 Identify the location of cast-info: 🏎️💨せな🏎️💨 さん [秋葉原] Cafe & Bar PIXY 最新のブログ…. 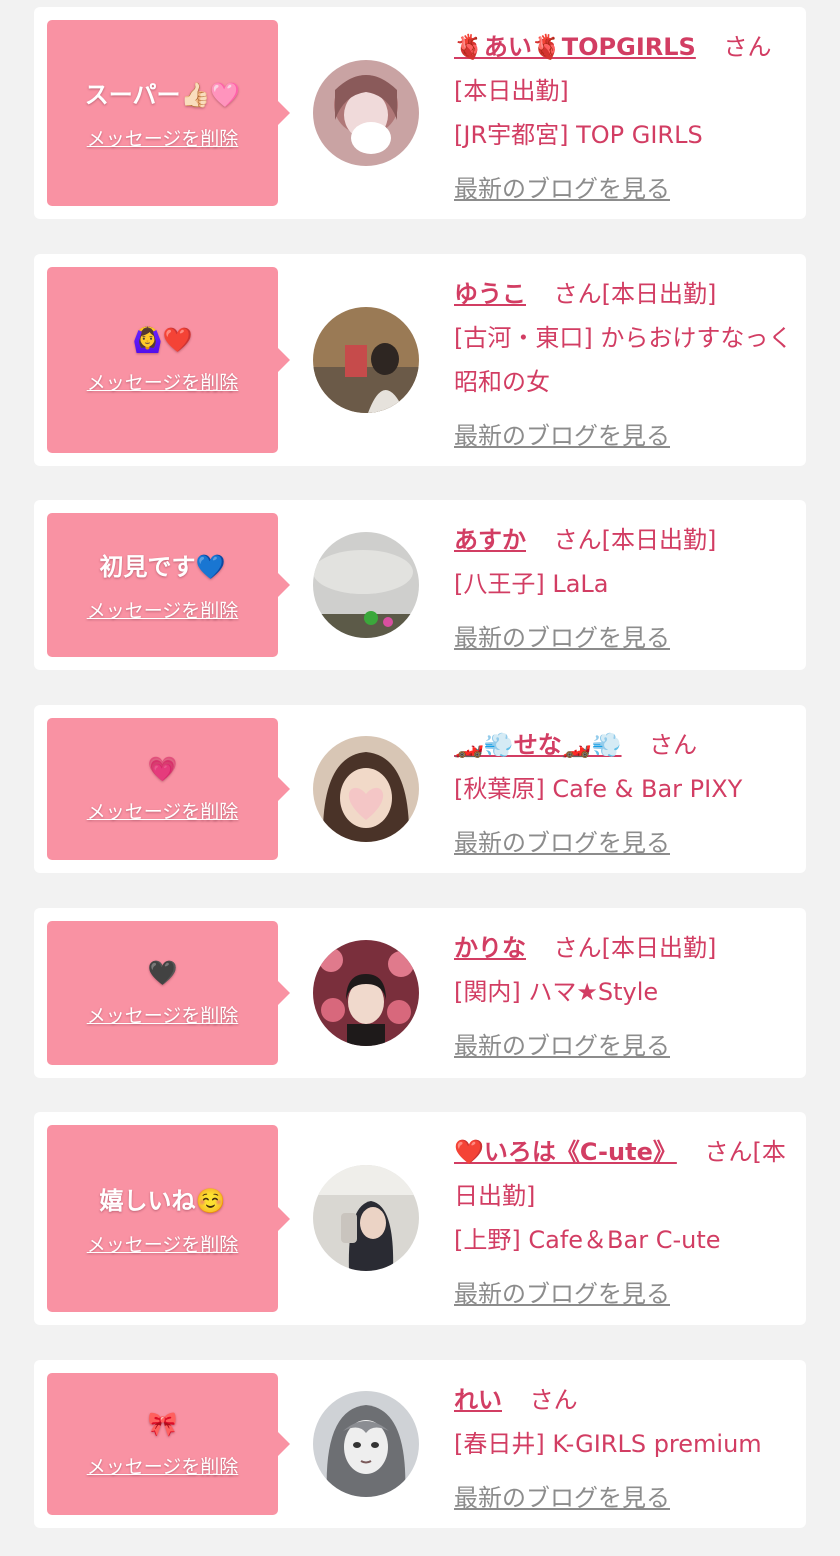
(624, 794).